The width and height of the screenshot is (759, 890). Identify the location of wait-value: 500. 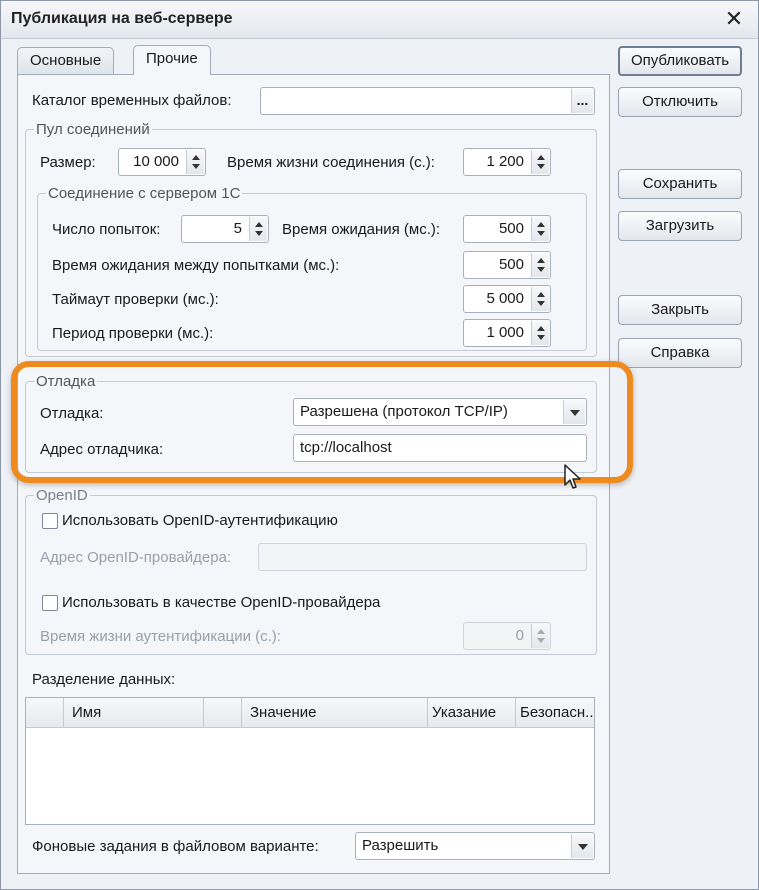
(511, 228).